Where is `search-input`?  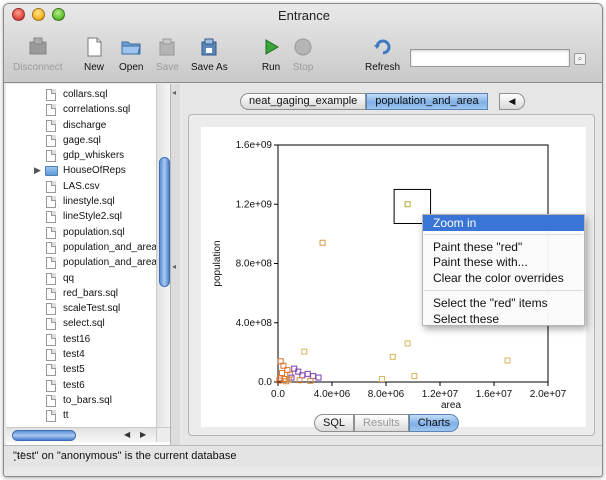
search-input is located at coordinates (490, 58).